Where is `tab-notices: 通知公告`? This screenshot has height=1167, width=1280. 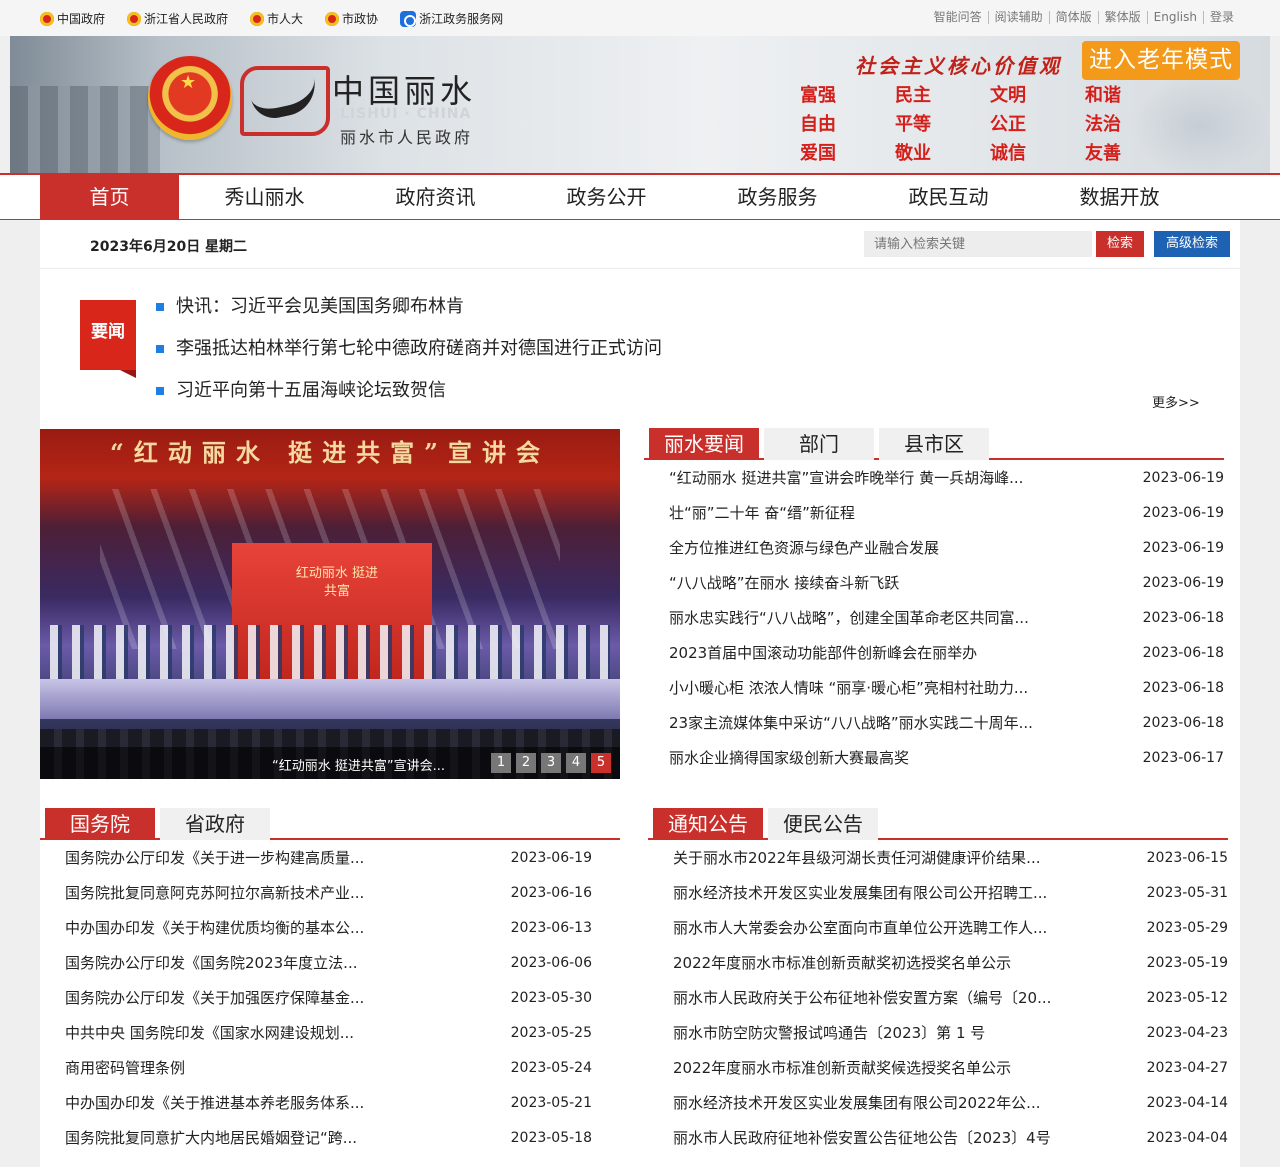 tab-notices: 通知公告 is located at coordinates (708, 824).